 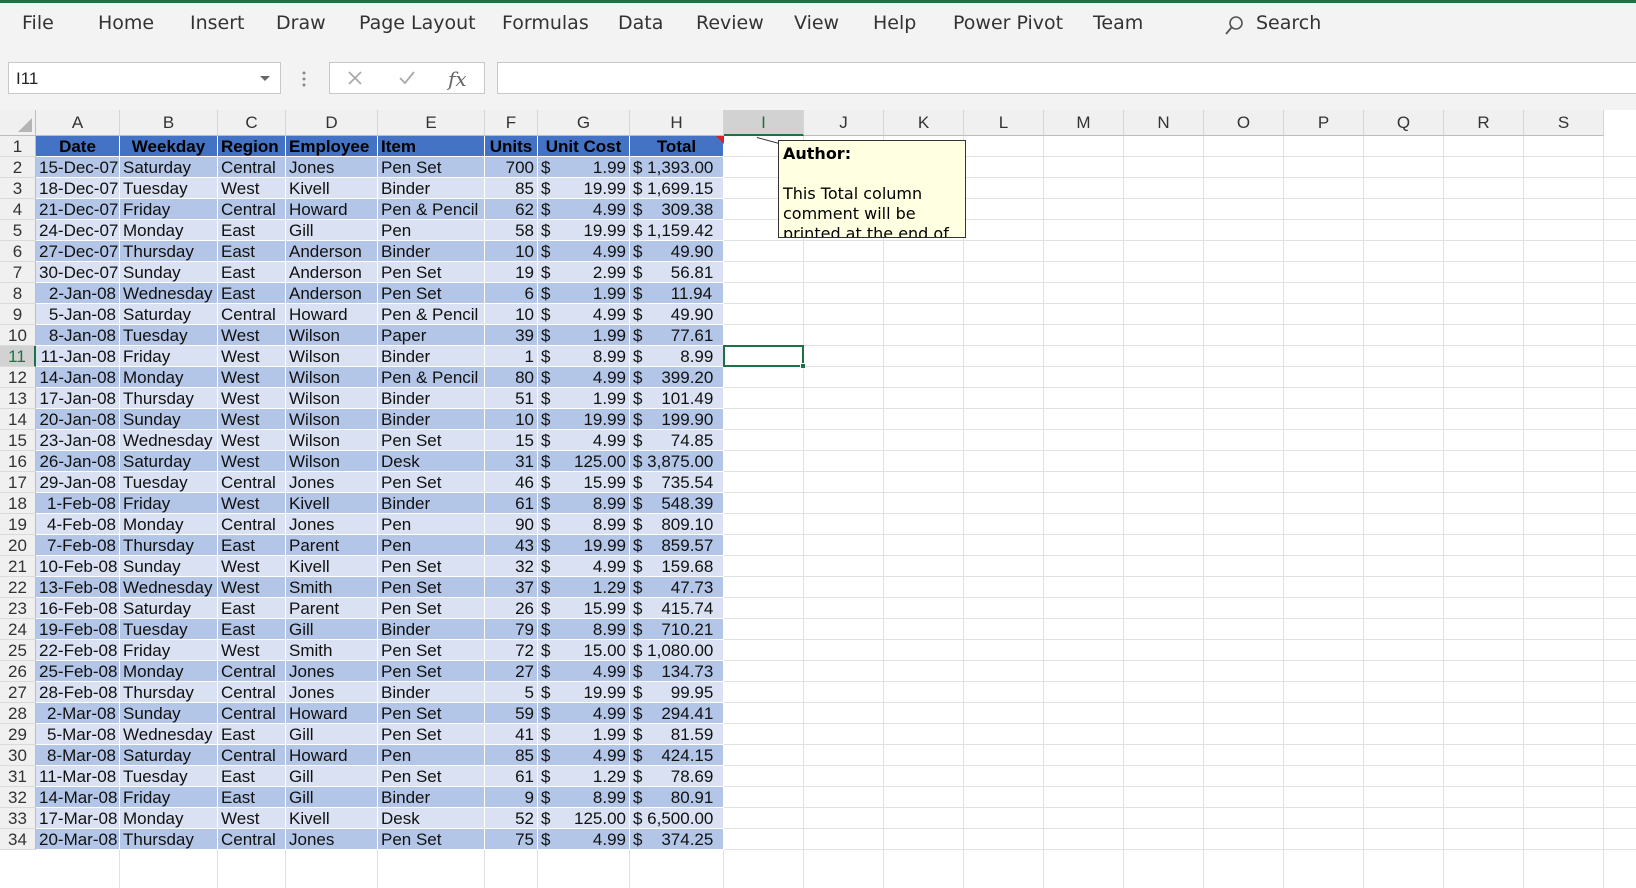 What do you see at coordinates (78, 377) in the screenshot?
I see `date-cell: 14-Jan-08` at bounding box center [78, 377].